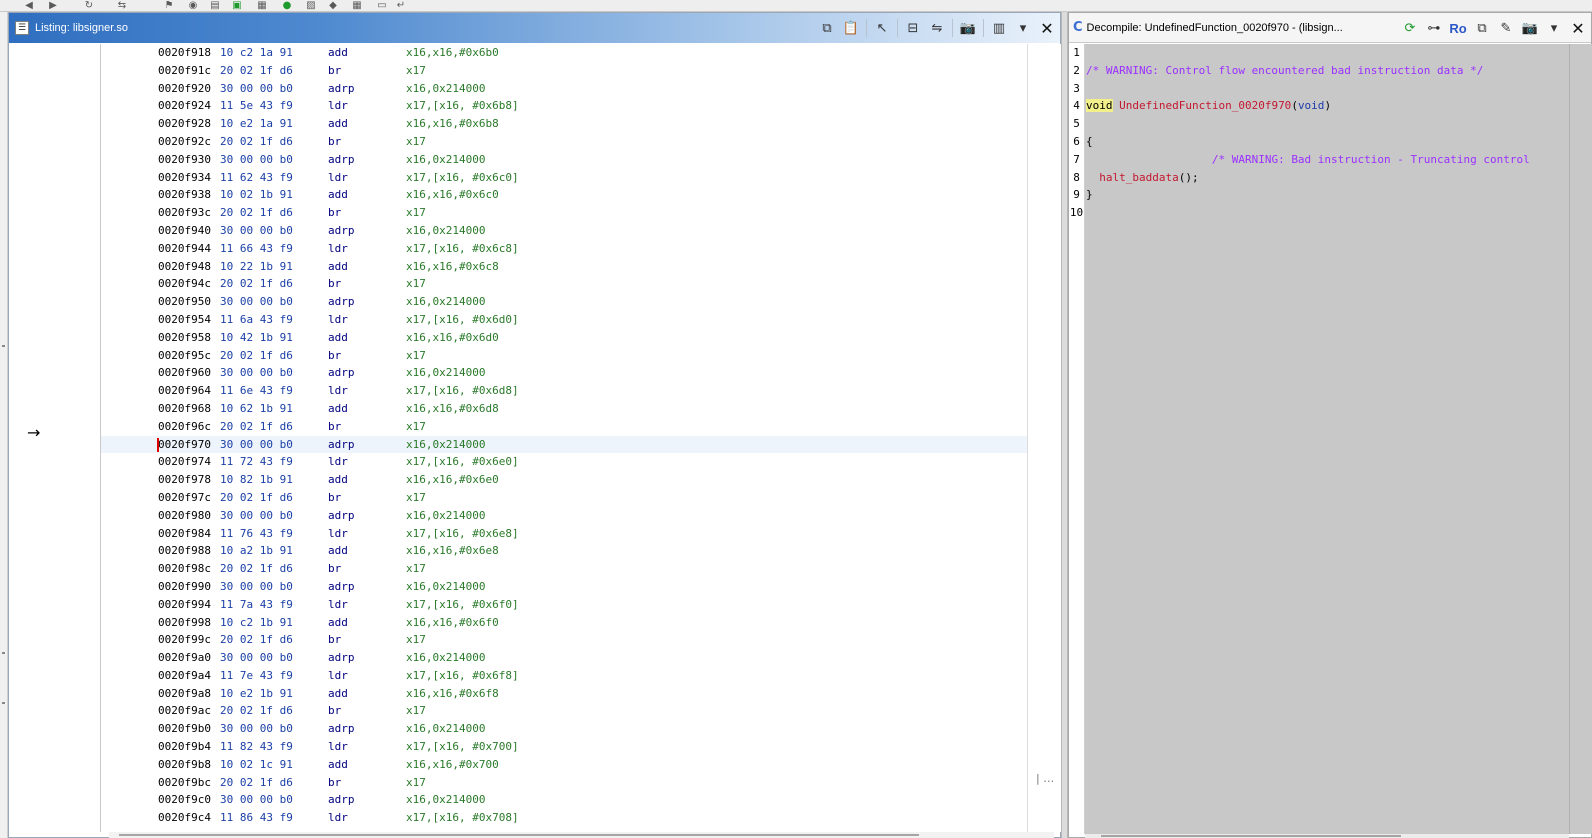 This screenshot has width=1592, height=838. Describe the element at coordinates (184, 551) in the screenshot. I see `listing-address: 0020f988` at that location.